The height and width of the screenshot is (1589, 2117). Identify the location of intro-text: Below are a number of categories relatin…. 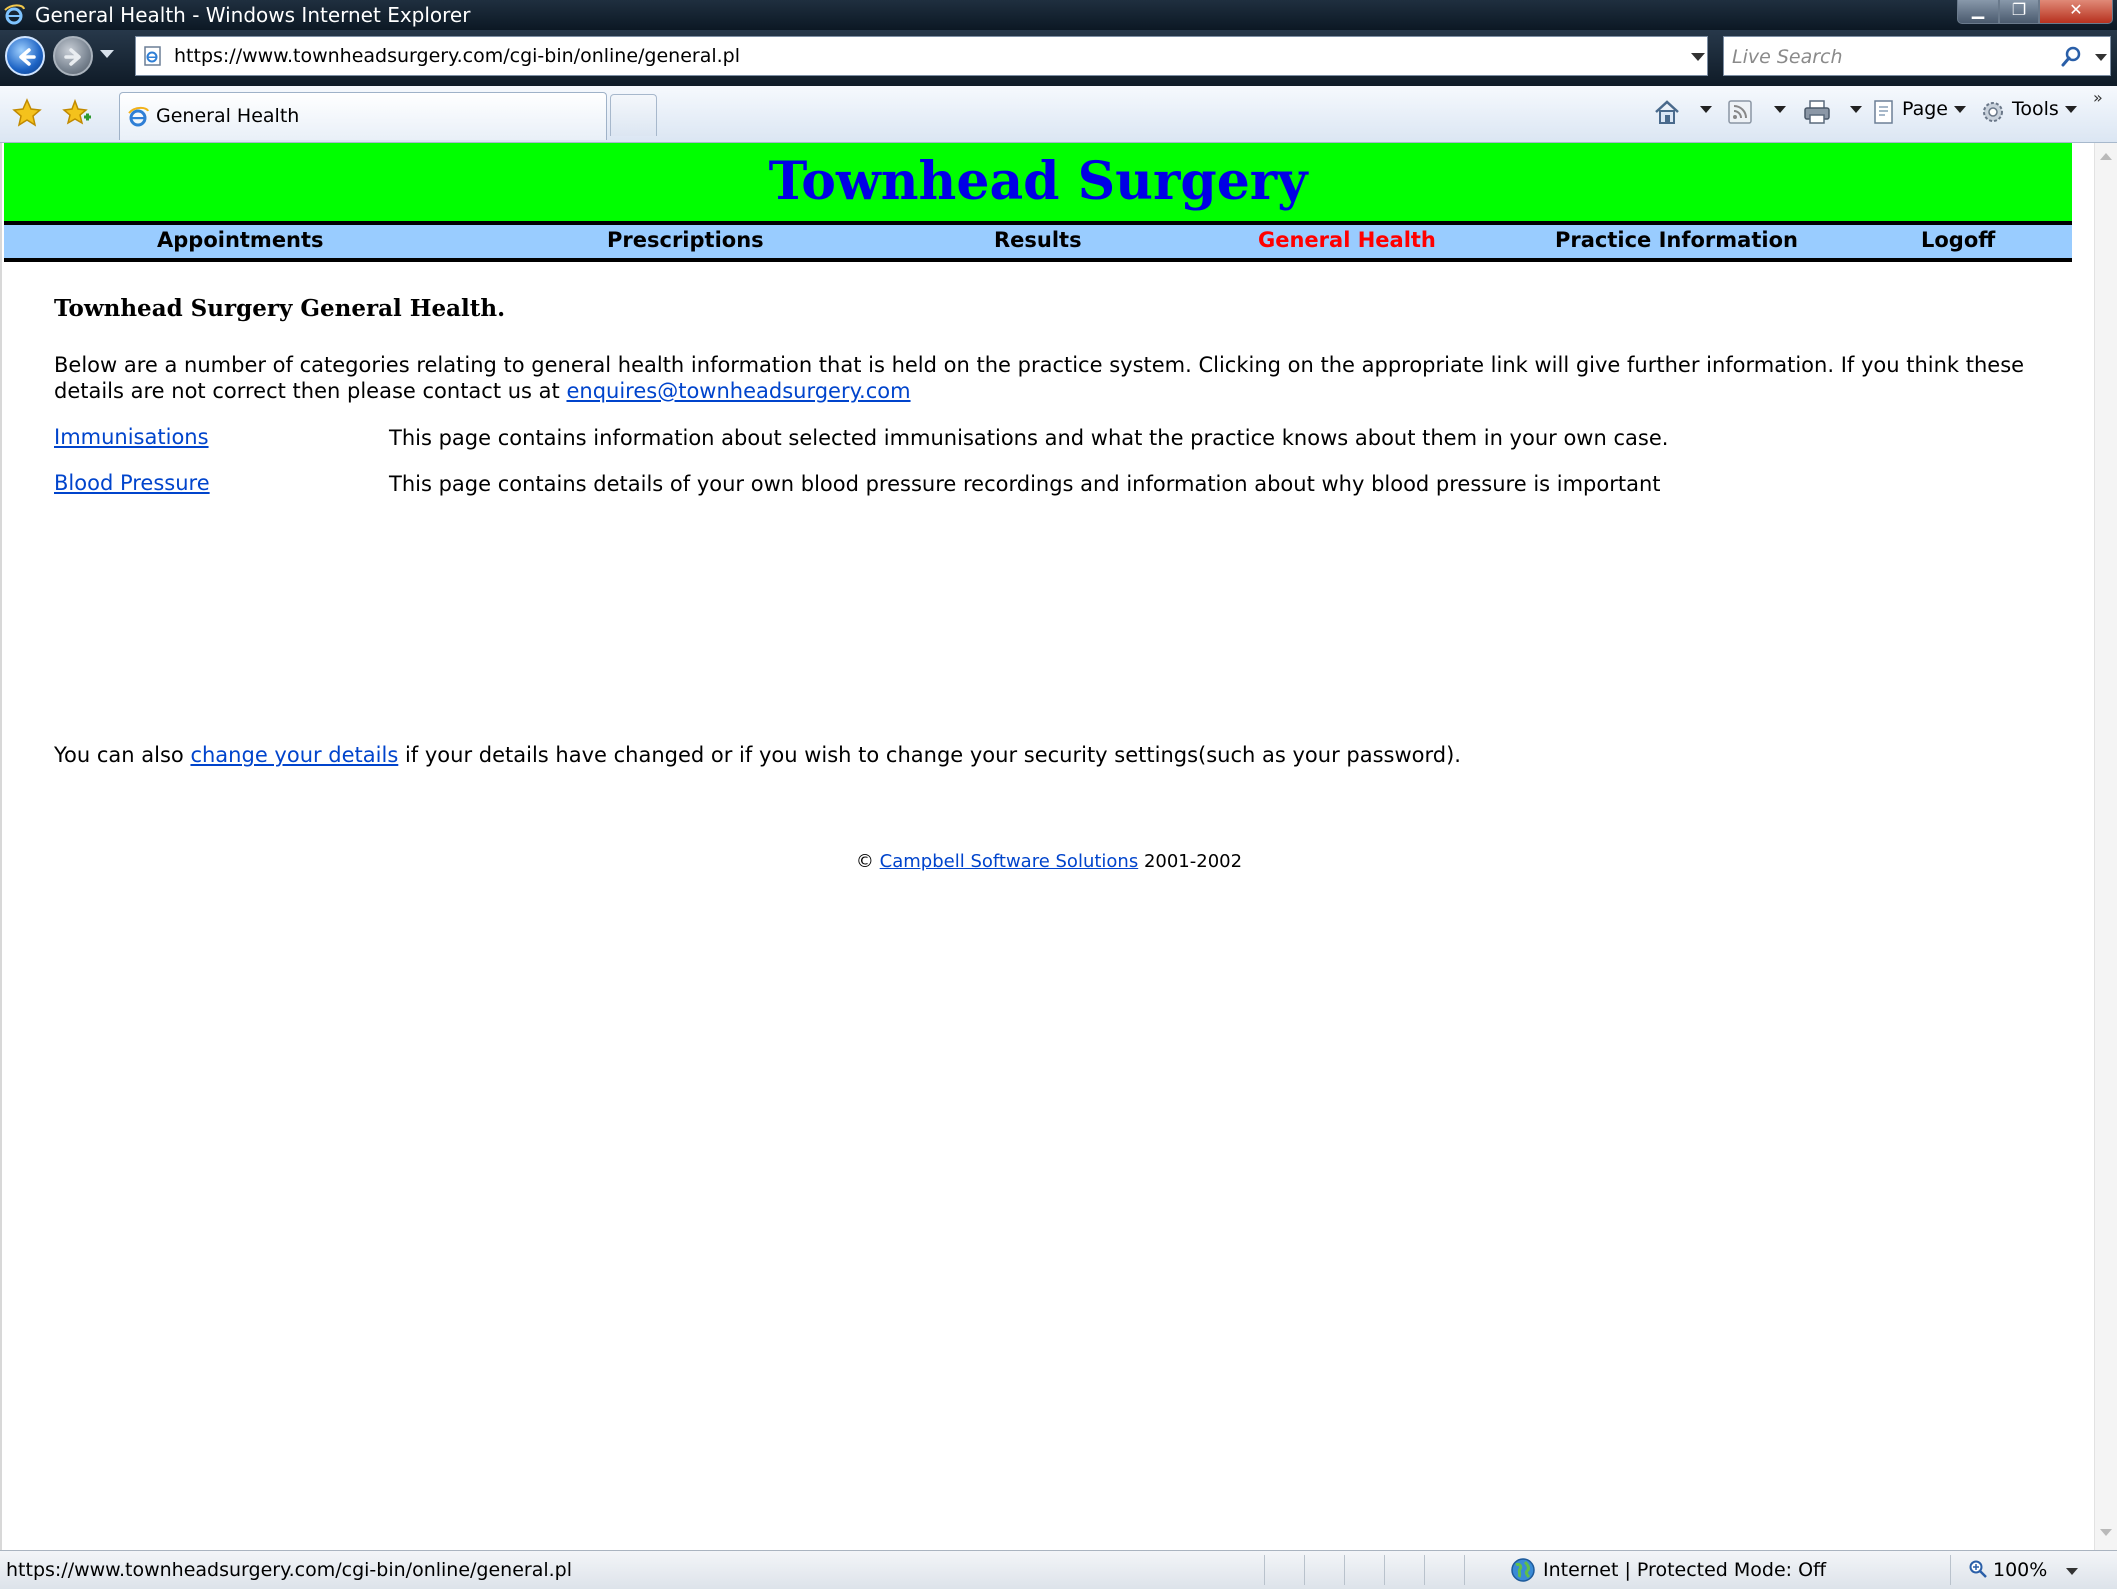
(1039, 378).